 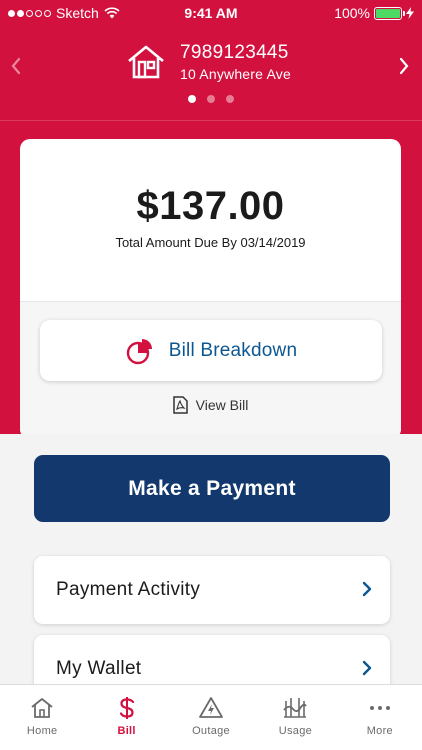 I want to click on tab-usage: Usage, so click(x=295, y=717).